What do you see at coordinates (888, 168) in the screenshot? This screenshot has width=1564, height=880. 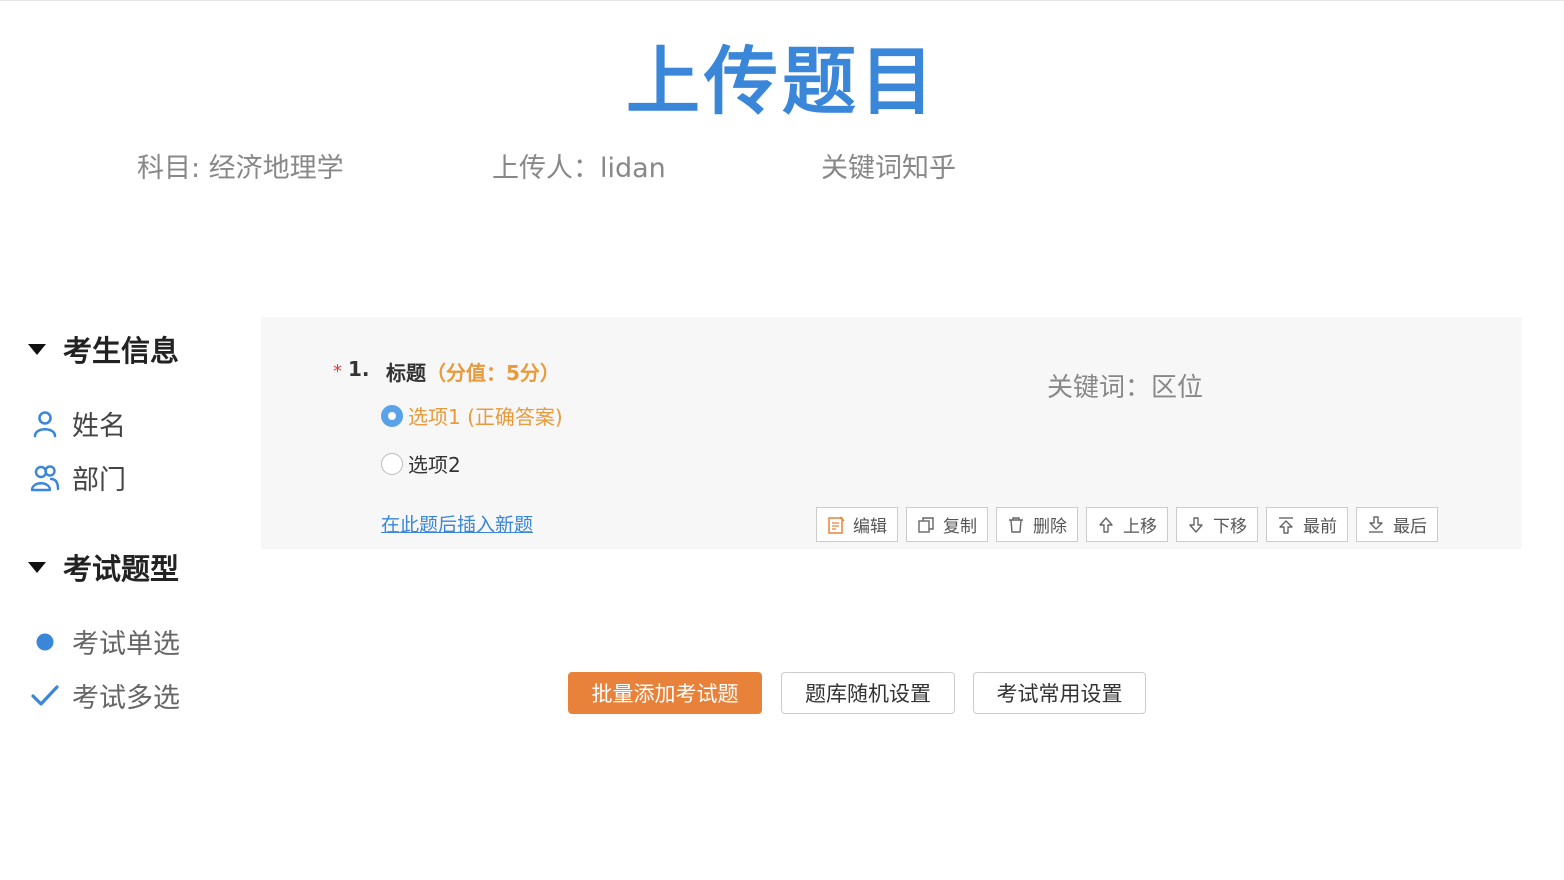 I see `keywords-label: 关键词知乎` at bounding box center [888, 168].